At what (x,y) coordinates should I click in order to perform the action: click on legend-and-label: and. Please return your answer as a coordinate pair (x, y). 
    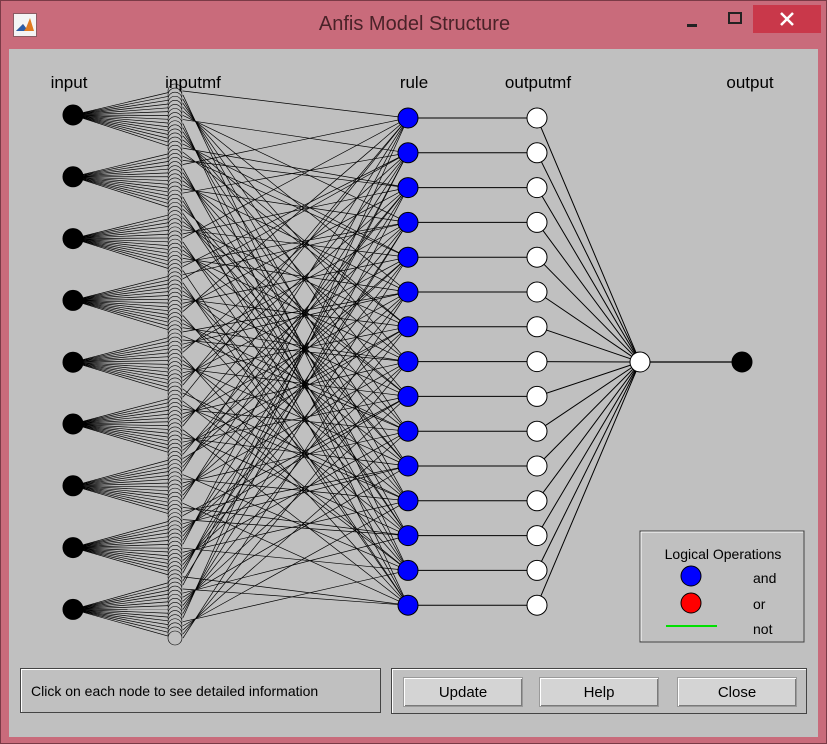
    Looking at the image, I should click on (764, 578).